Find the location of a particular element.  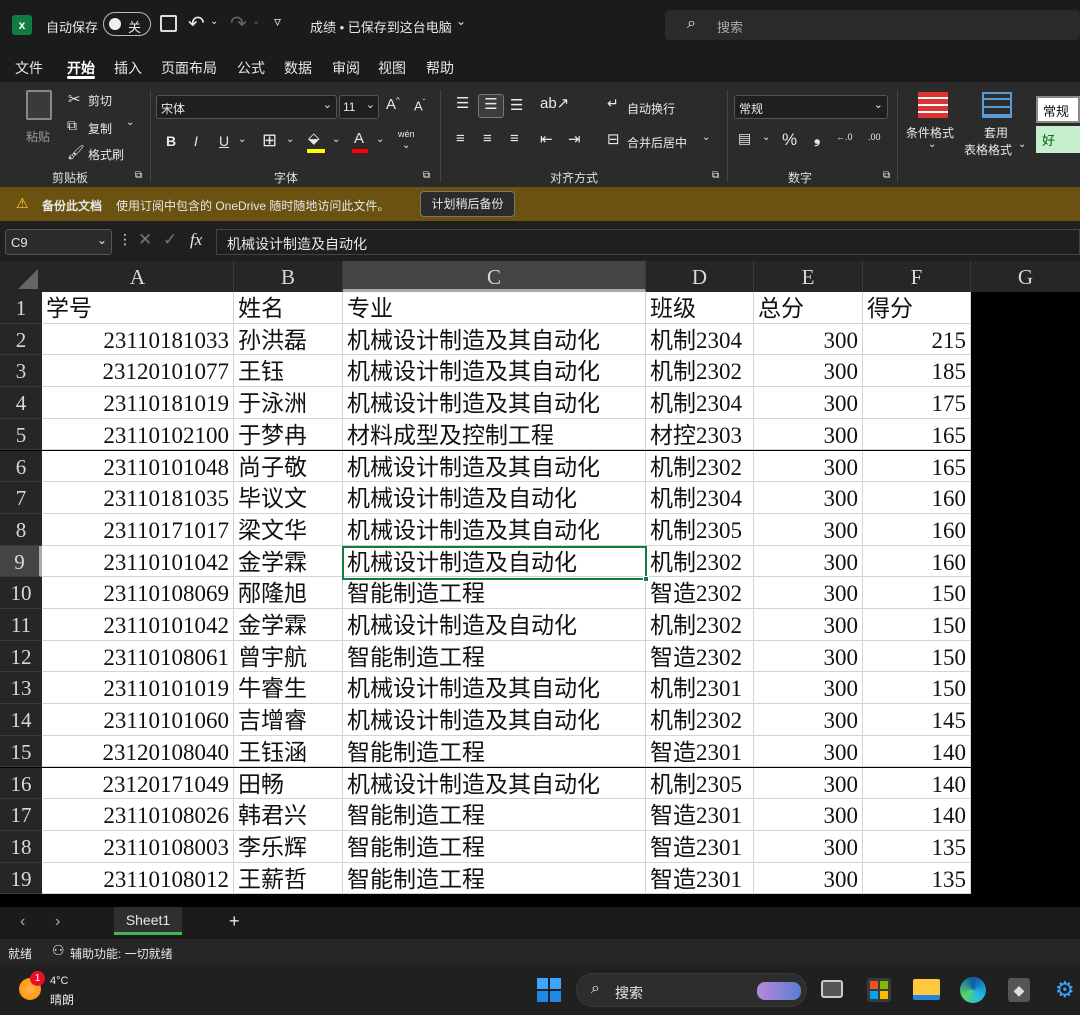

cond-format-dropdown-icon: ⌄ is located at coordinates (932, 144).